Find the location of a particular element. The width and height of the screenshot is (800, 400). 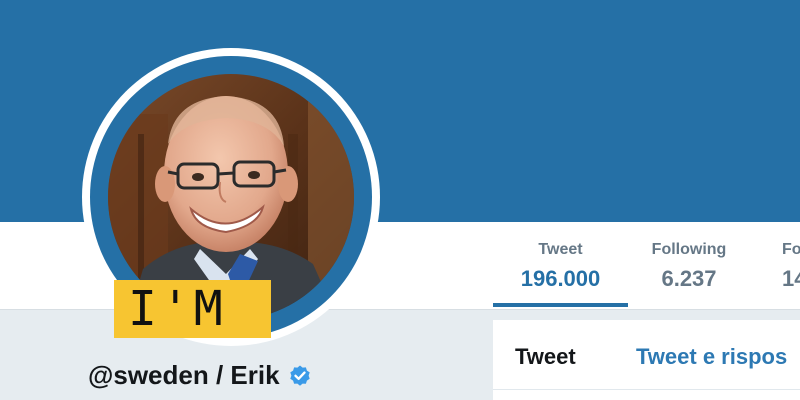

stat-tweets-value: 196.000 is located at coordinates (560, 278).